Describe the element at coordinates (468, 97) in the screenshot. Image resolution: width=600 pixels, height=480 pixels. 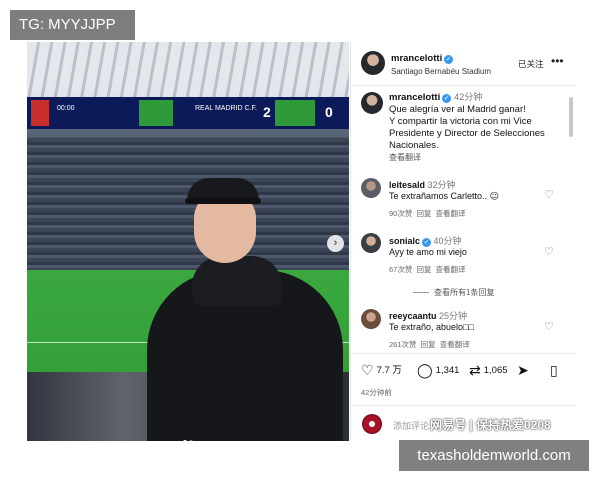
I see `caption-time: 42分钟` at that location.